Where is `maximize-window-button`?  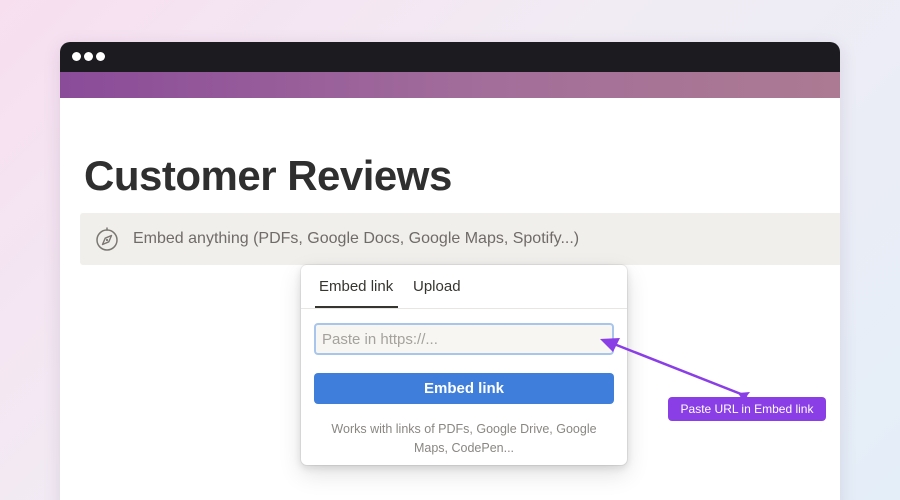
maximize-window-button is located at coordinates (100, 56).